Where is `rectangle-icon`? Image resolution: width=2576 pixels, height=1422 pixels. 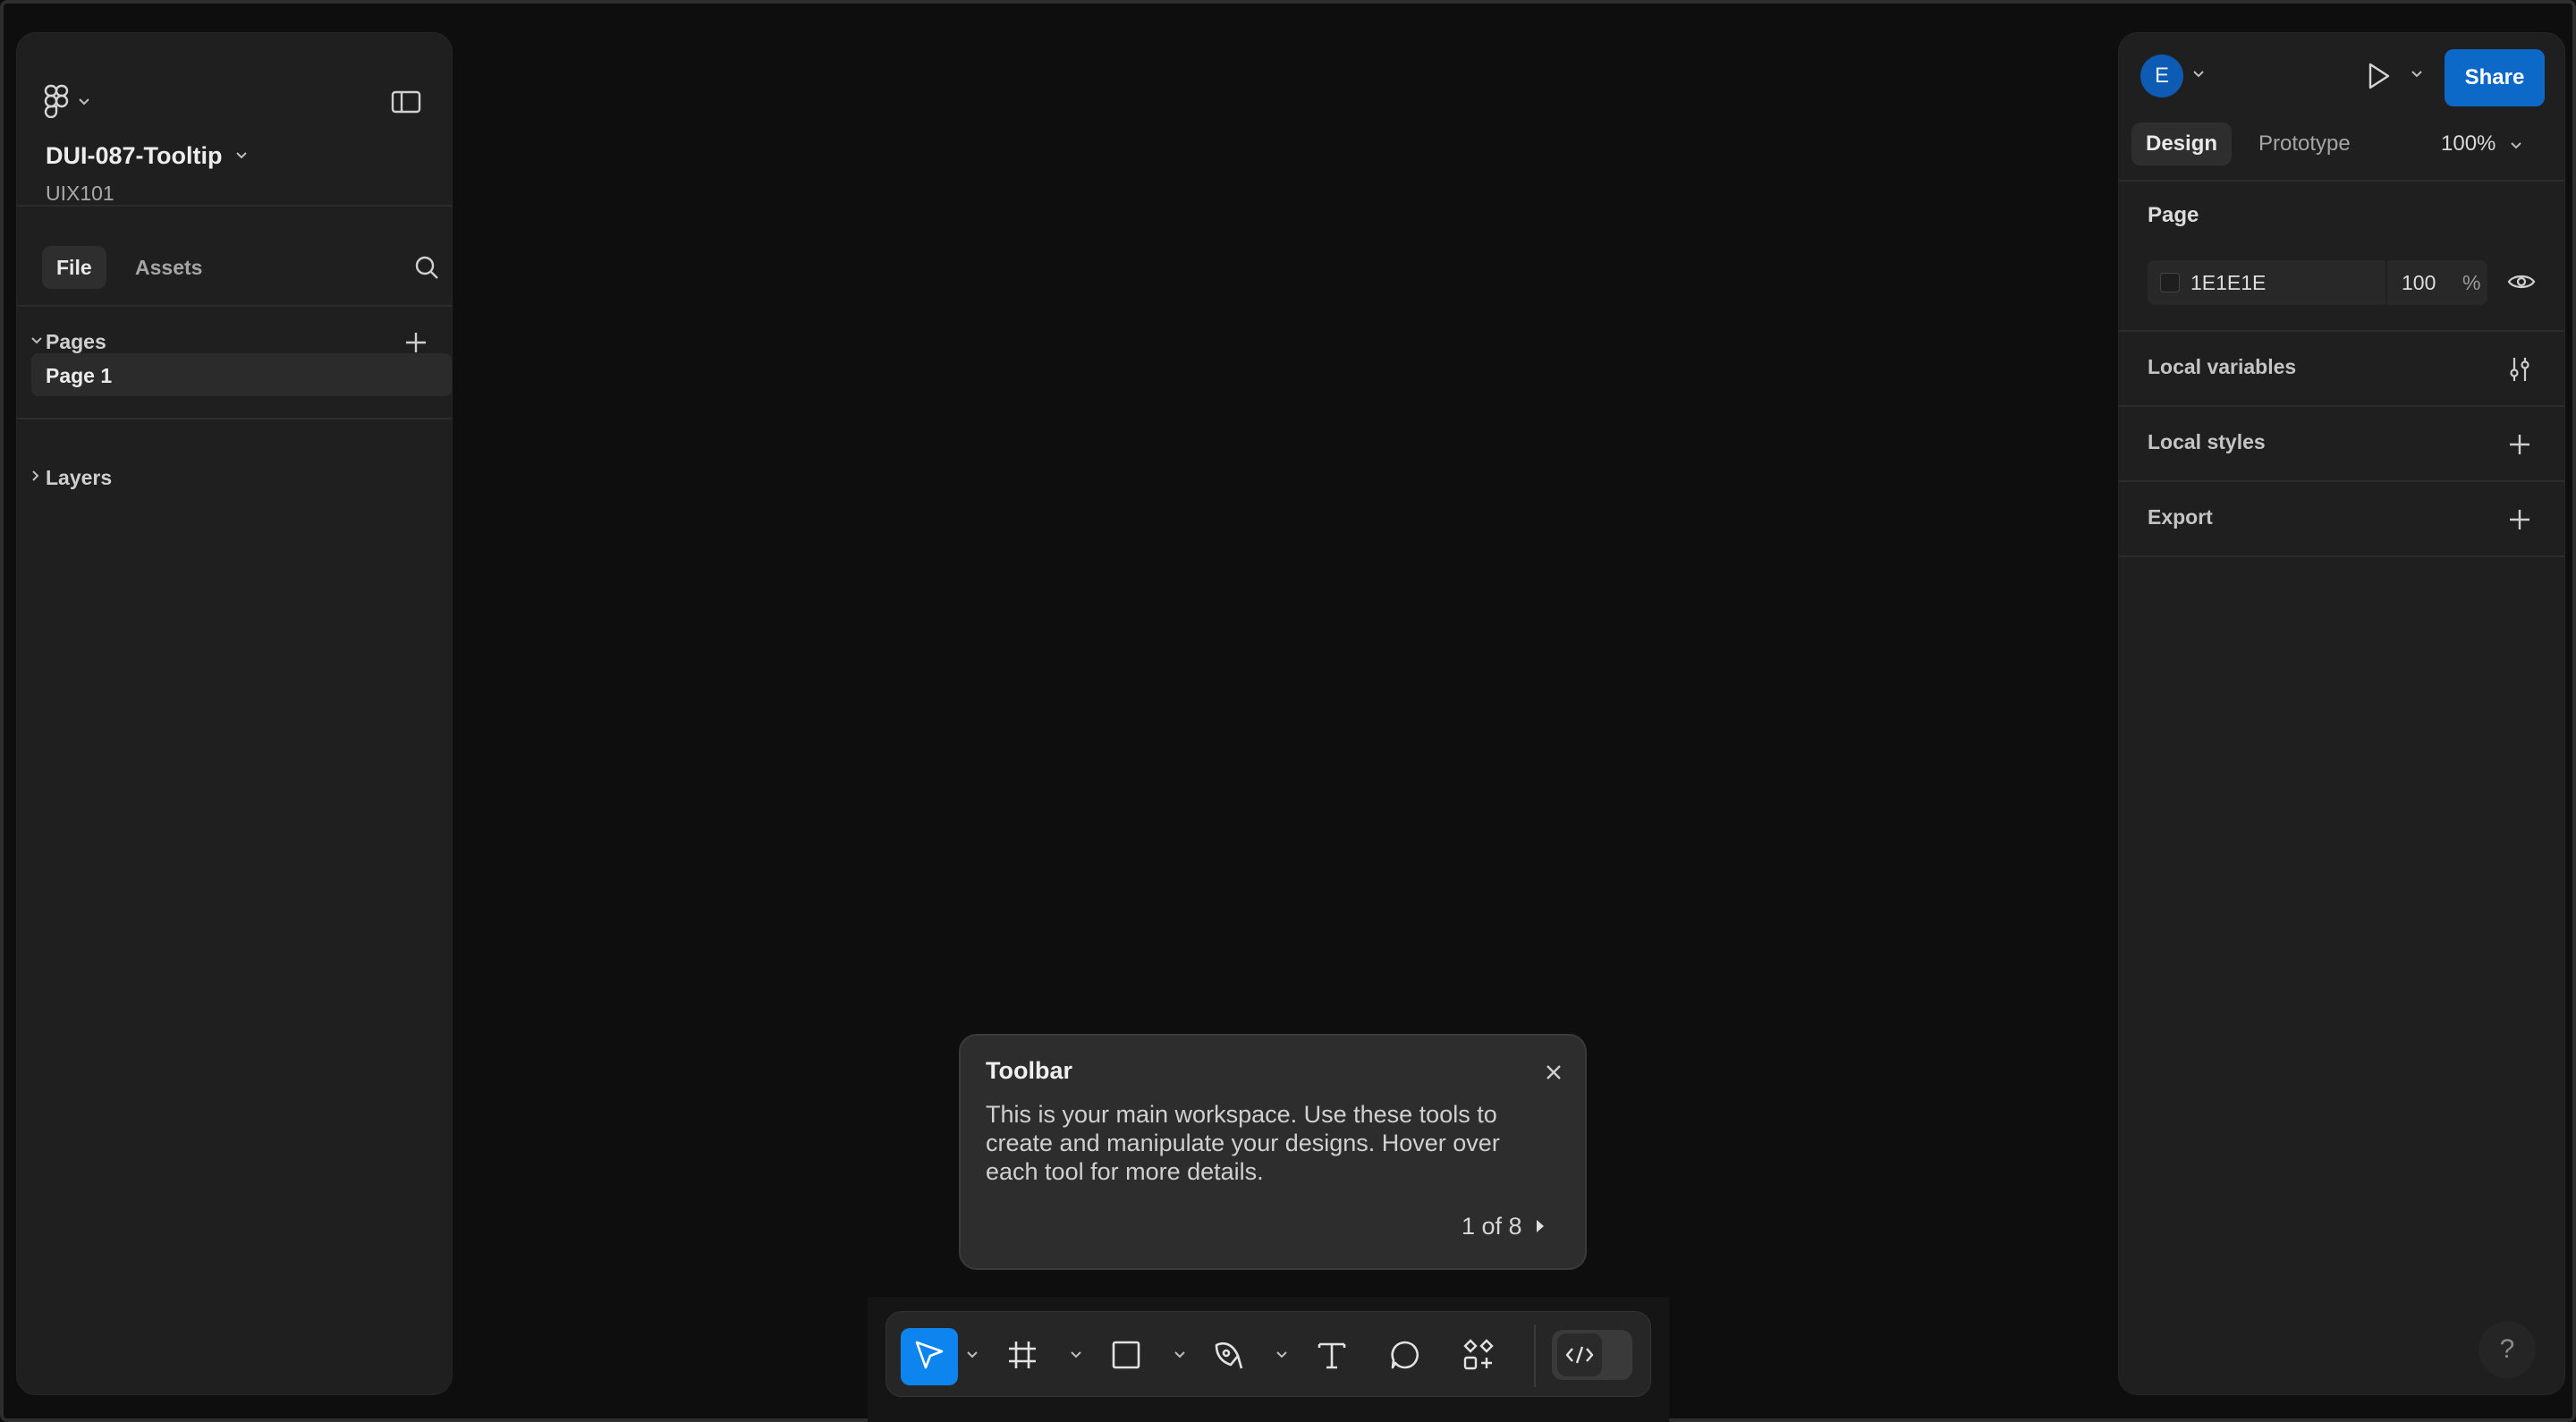 rectangle-icon is located at coordinates (1126, 1357).